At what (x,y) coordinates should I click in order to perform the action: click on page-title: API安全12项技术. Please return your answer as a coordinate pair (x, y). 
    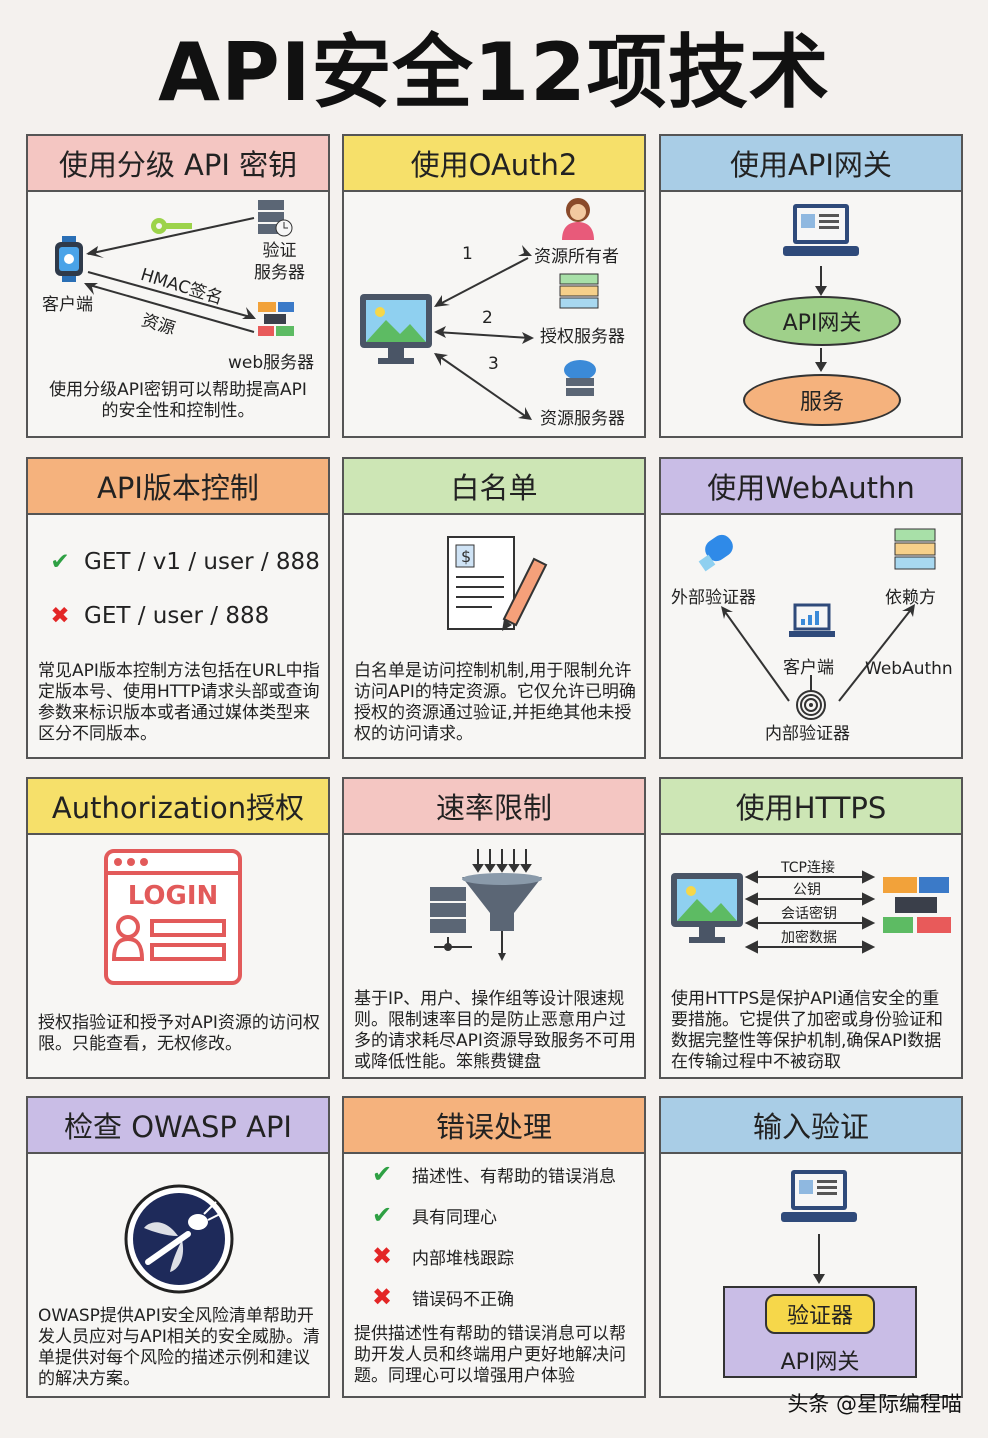
    Looking at the image, I should click on (494, 72).